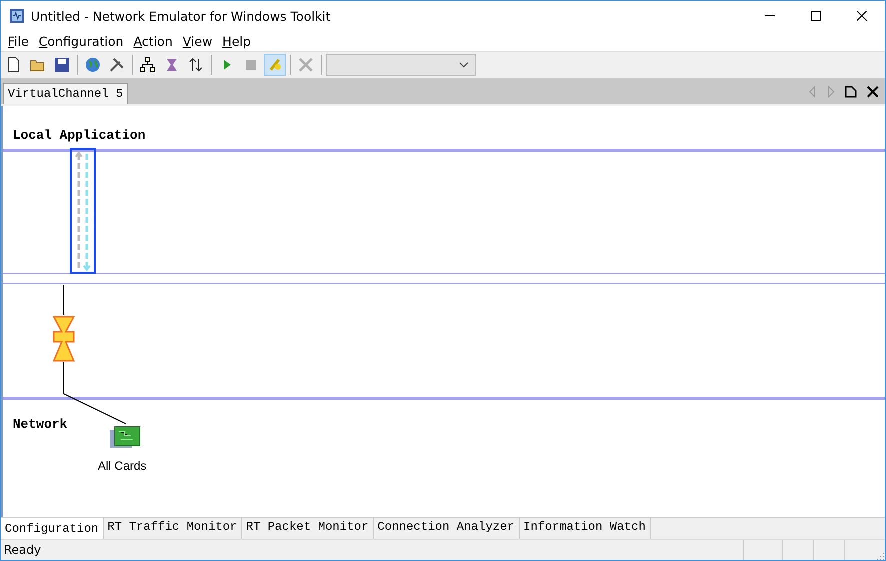  I want to click on lane-label: Network, so click(40, 424).